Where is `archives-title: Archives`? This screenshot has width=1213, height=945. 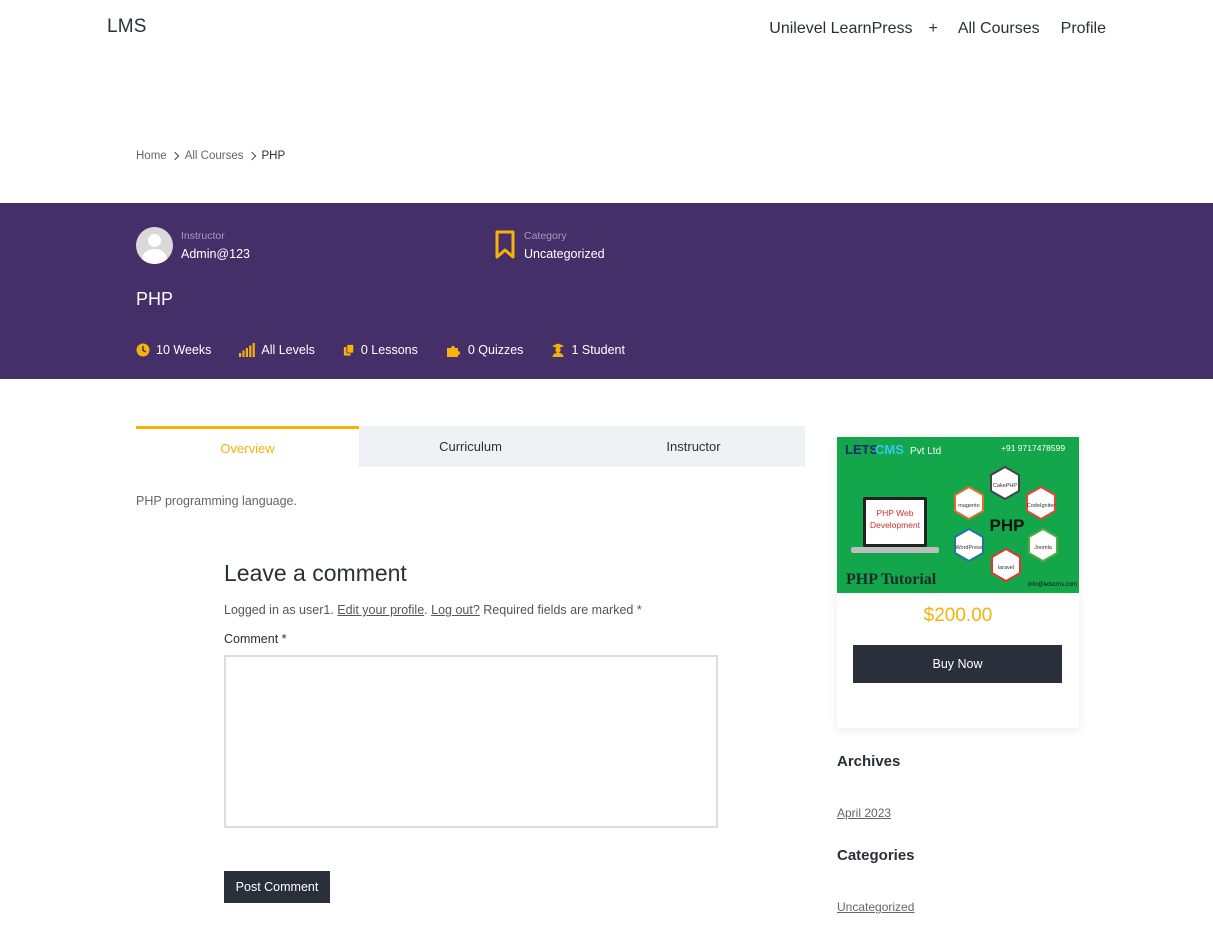 archives-title: Archives is located at coordinates (869, 761).